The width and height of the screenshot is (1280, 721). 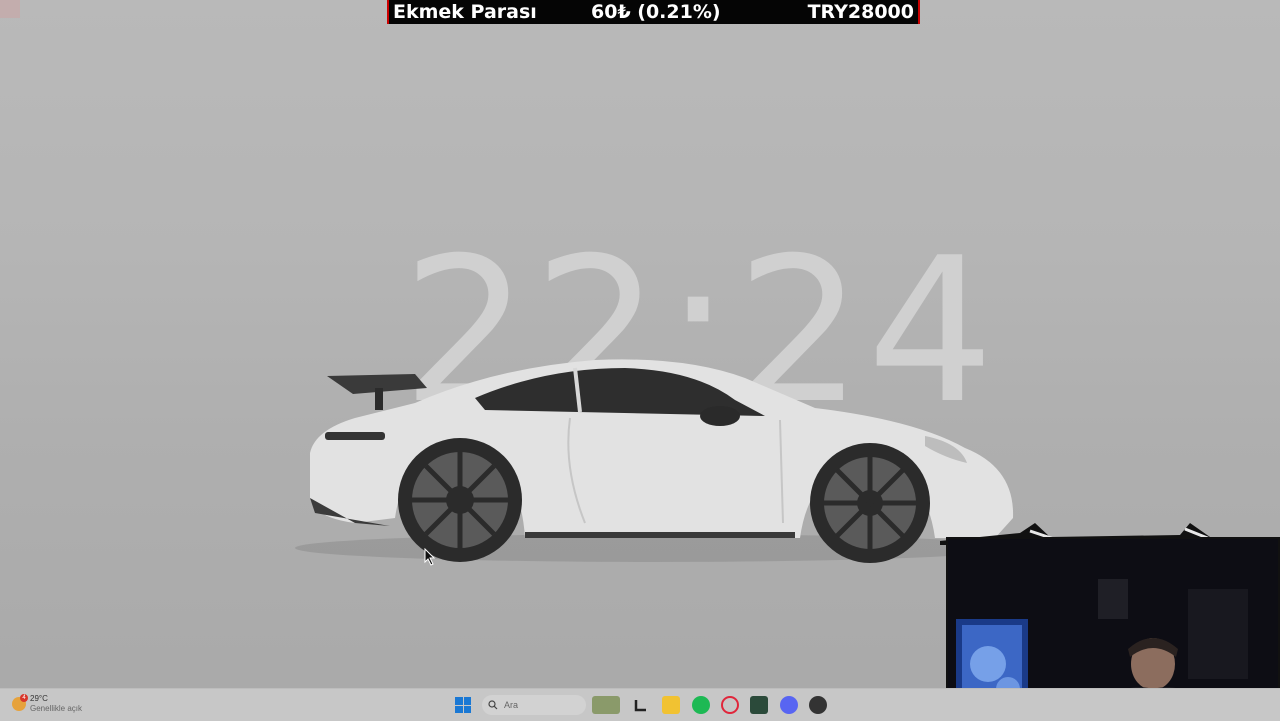 I want to click on discord-icon, so click(x=789, y=705).